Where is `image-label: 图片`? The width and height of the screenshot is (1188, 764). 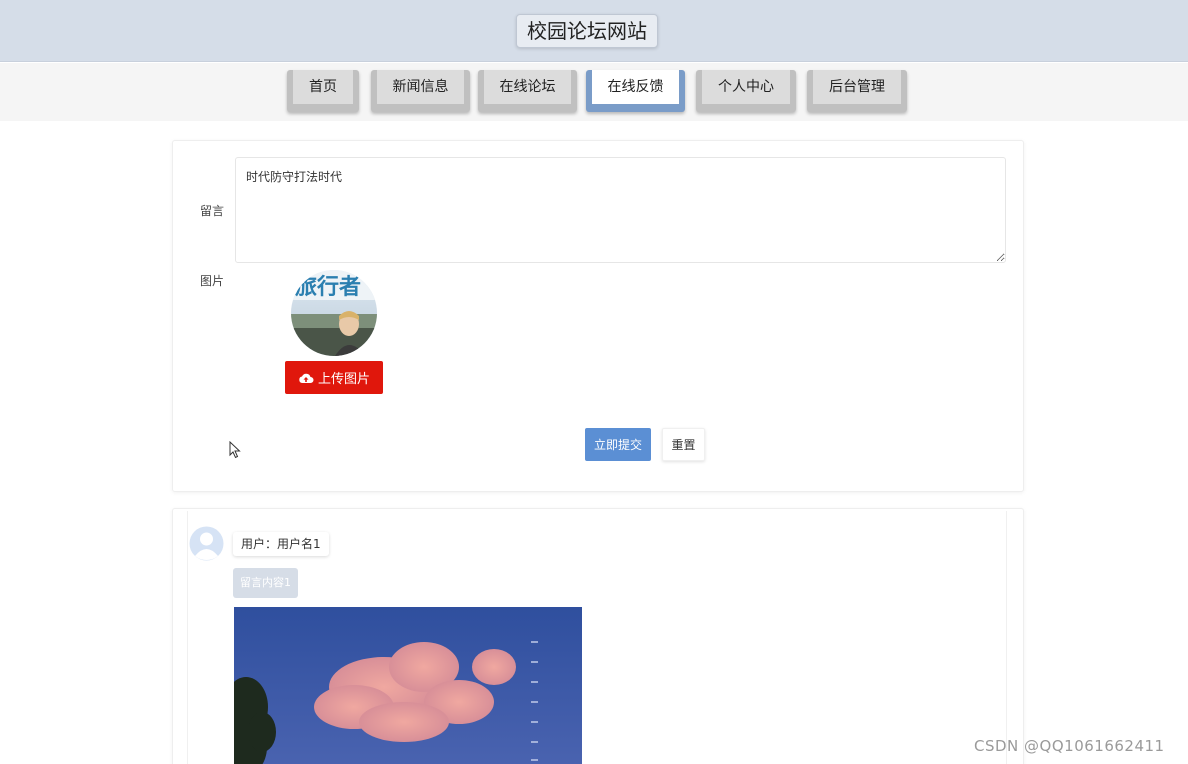
image-label: 图片 is located at coordinates (212, 281).